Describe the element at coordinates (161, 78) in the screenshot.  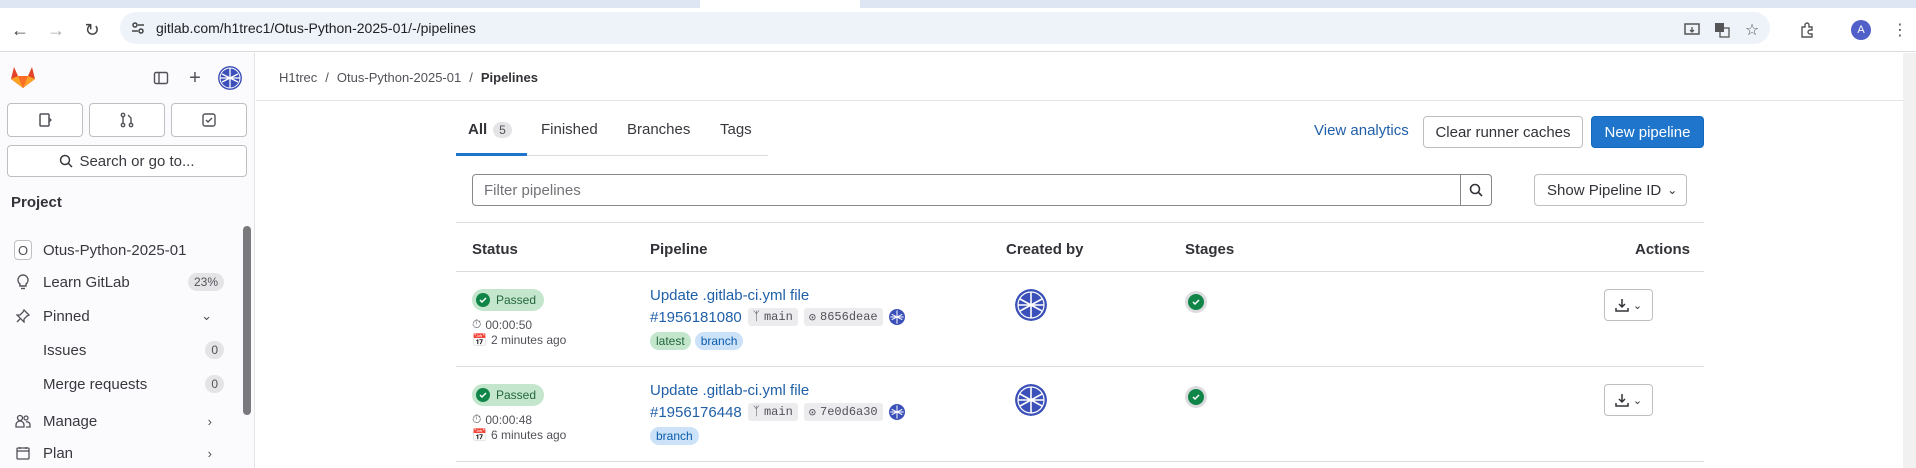
I see `toggle-sidebar-icon` at that location.